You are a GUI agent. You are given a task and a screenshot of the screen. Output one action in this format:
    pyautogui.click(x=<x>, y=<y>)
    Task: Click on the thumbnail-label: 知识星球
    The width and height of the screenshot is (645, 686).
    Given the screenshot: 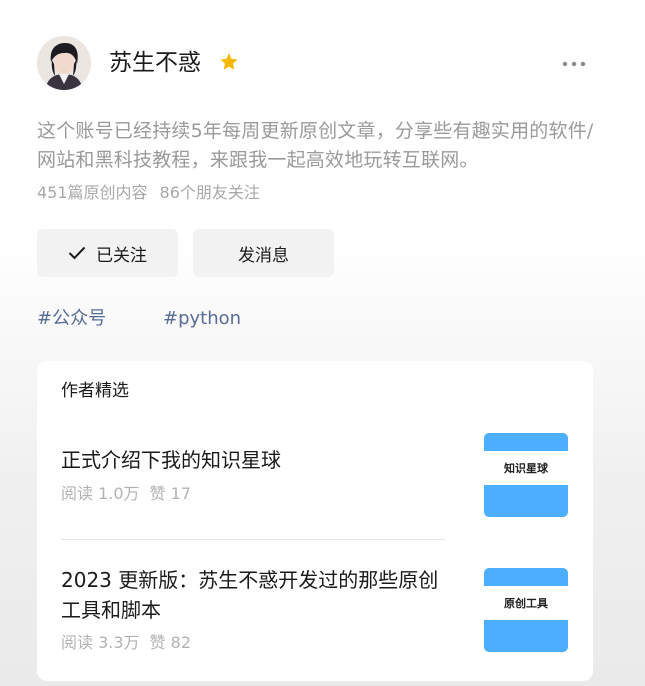 What is the action you would take?
    pyautogui.click(x=526, y=468)
    